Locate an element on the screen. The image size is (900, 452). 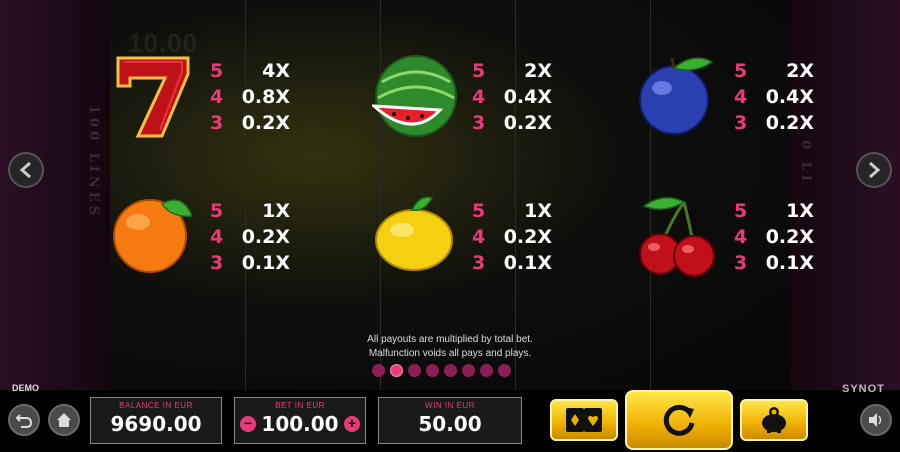
autoplay-button is located at coordinates (774, 420).